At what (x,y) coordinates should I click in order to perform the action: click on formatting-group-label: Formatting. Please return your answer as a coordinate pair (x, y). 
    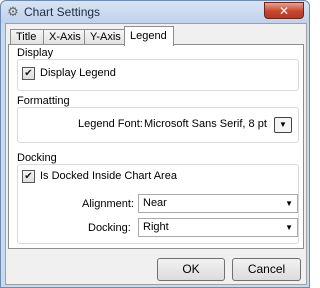
    Looking at the image, I should click on (43, 101).